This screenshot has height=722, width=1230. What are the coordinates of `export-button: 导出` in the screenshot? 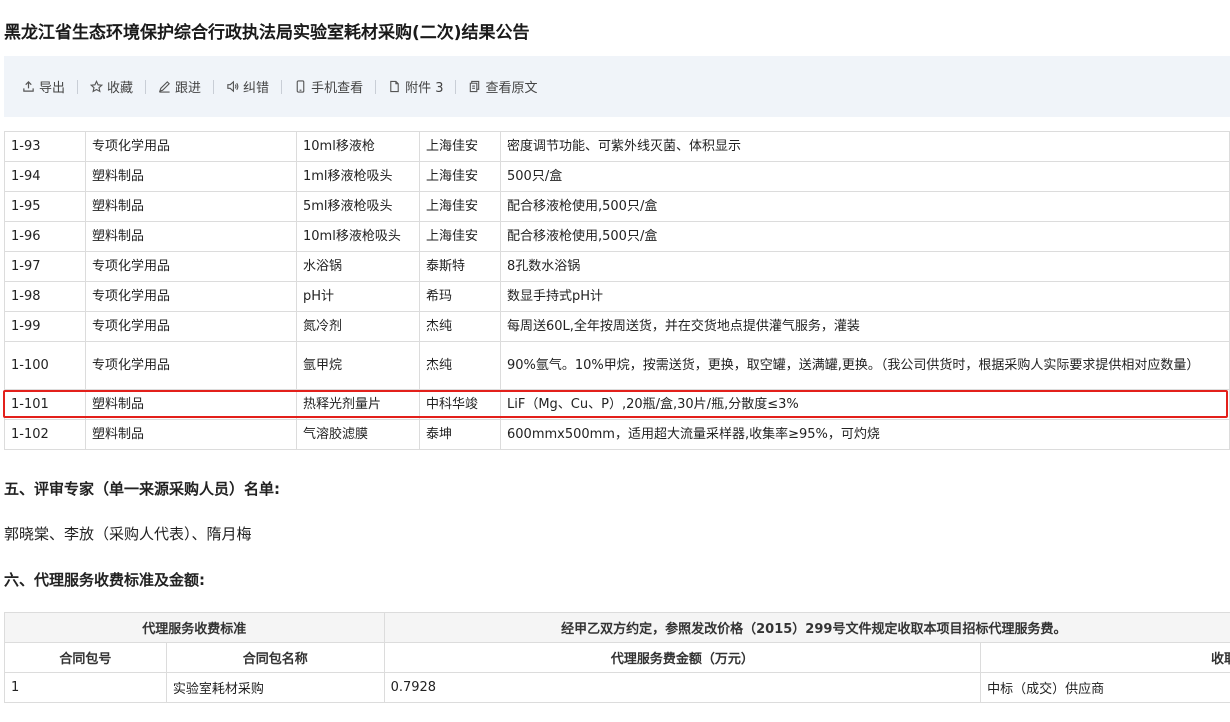 It's located at (43, 86).